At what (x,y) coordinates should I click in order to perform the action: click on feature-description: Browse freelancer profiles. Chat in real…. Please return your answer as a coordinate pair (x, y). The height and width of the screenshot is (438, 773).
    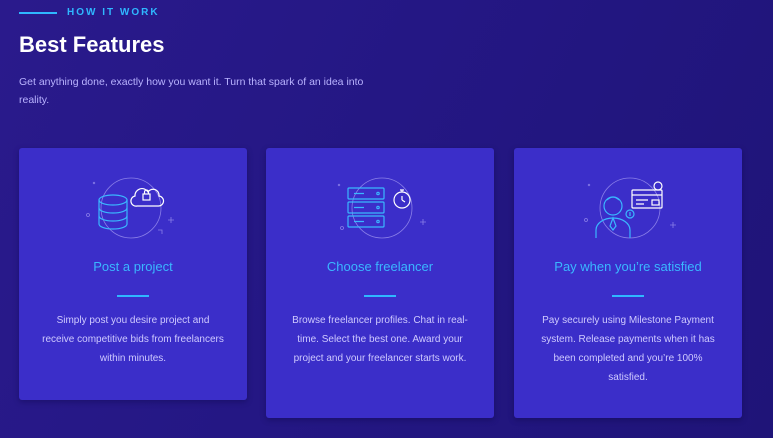
    Looking at the image, I should click on (380, 339).